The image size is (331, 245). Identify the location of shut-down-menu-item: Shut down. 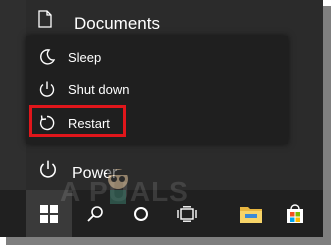
(157, 89).